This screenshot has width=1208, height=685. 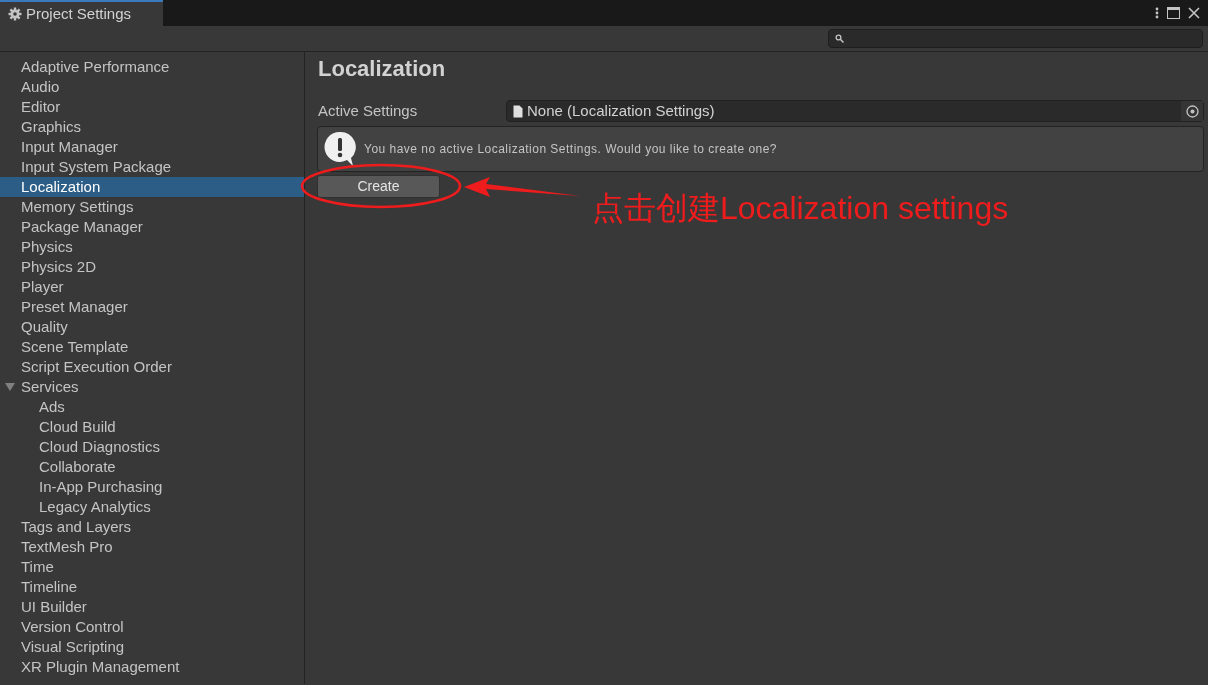 What do you see at coordinates (152, 487) in the screenshot?
I see `sidebar-item: In-App Purchasing` at bounding box center [152, 487].